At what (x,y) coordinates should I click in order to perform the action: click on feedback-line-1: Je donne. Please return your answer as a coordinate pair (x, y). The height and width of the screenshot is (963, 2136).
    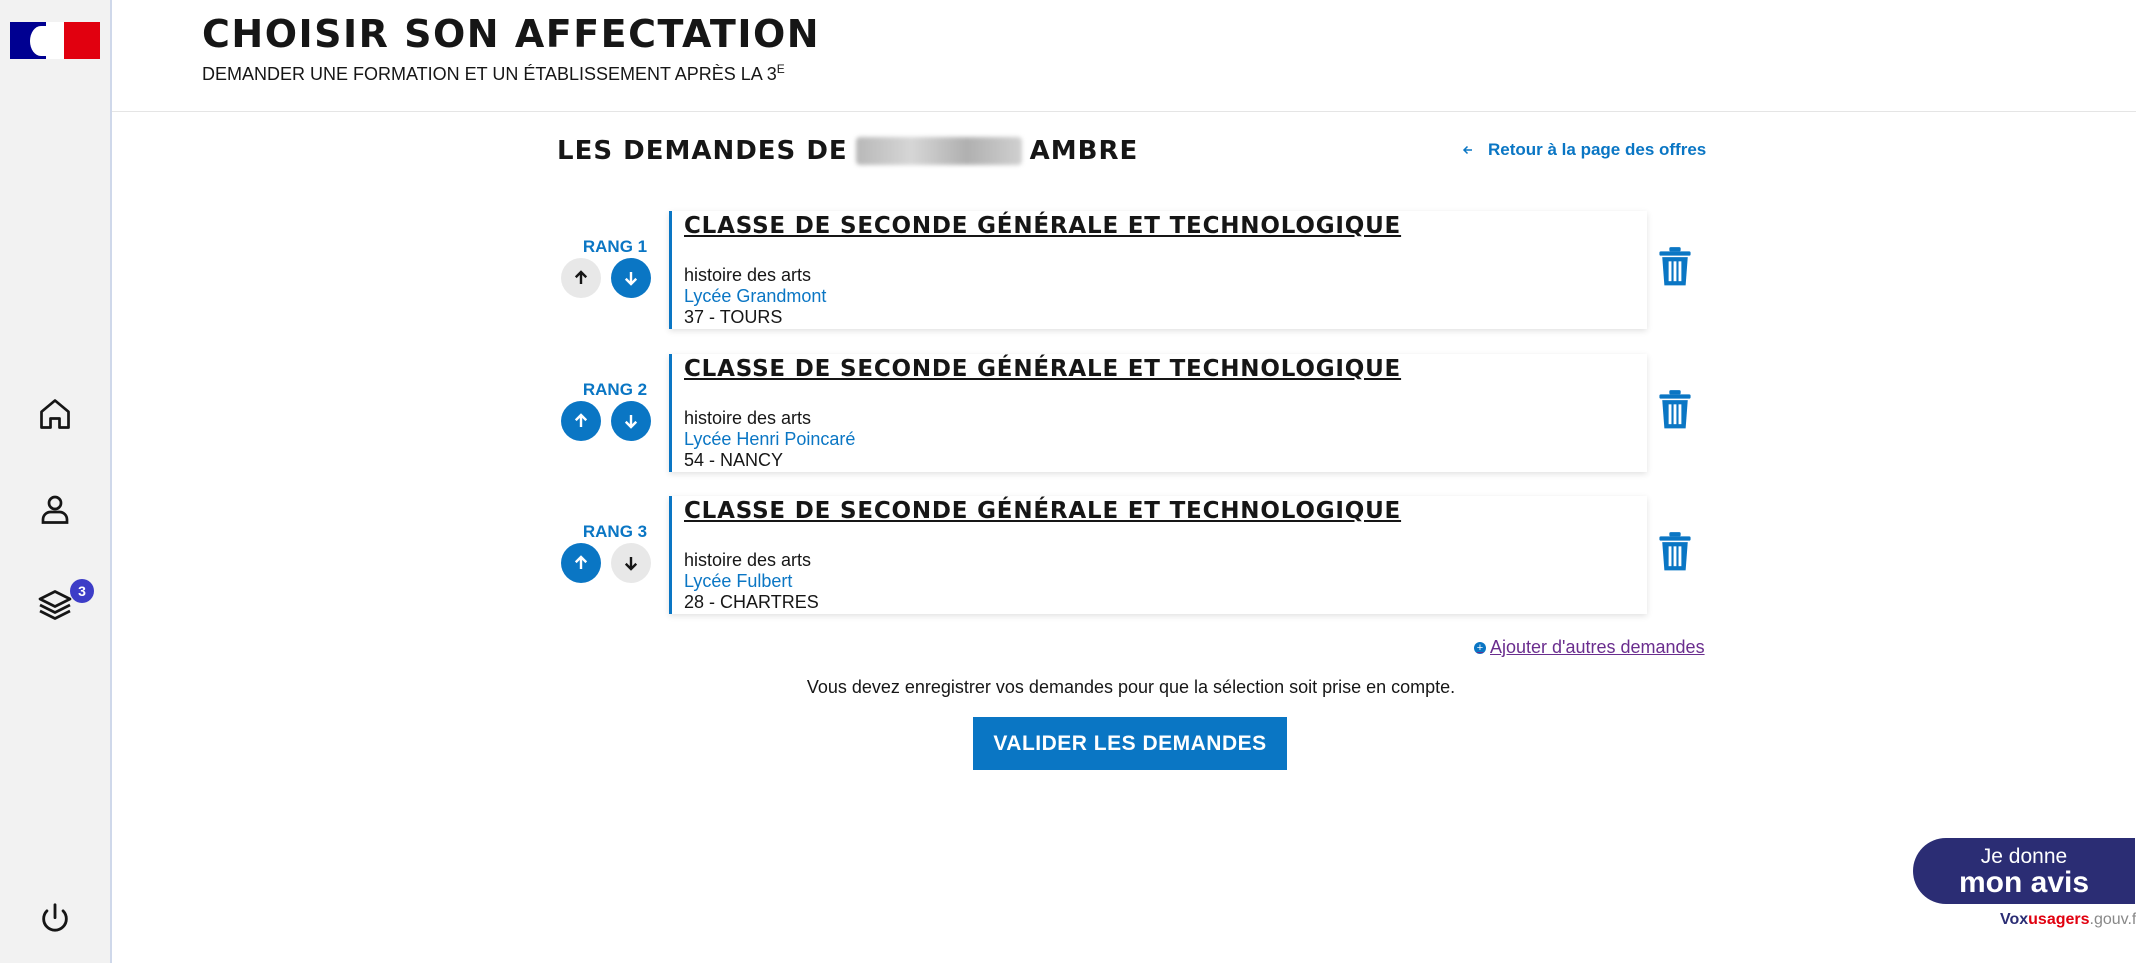
    Looking at the image, I should click on (2024, 856).